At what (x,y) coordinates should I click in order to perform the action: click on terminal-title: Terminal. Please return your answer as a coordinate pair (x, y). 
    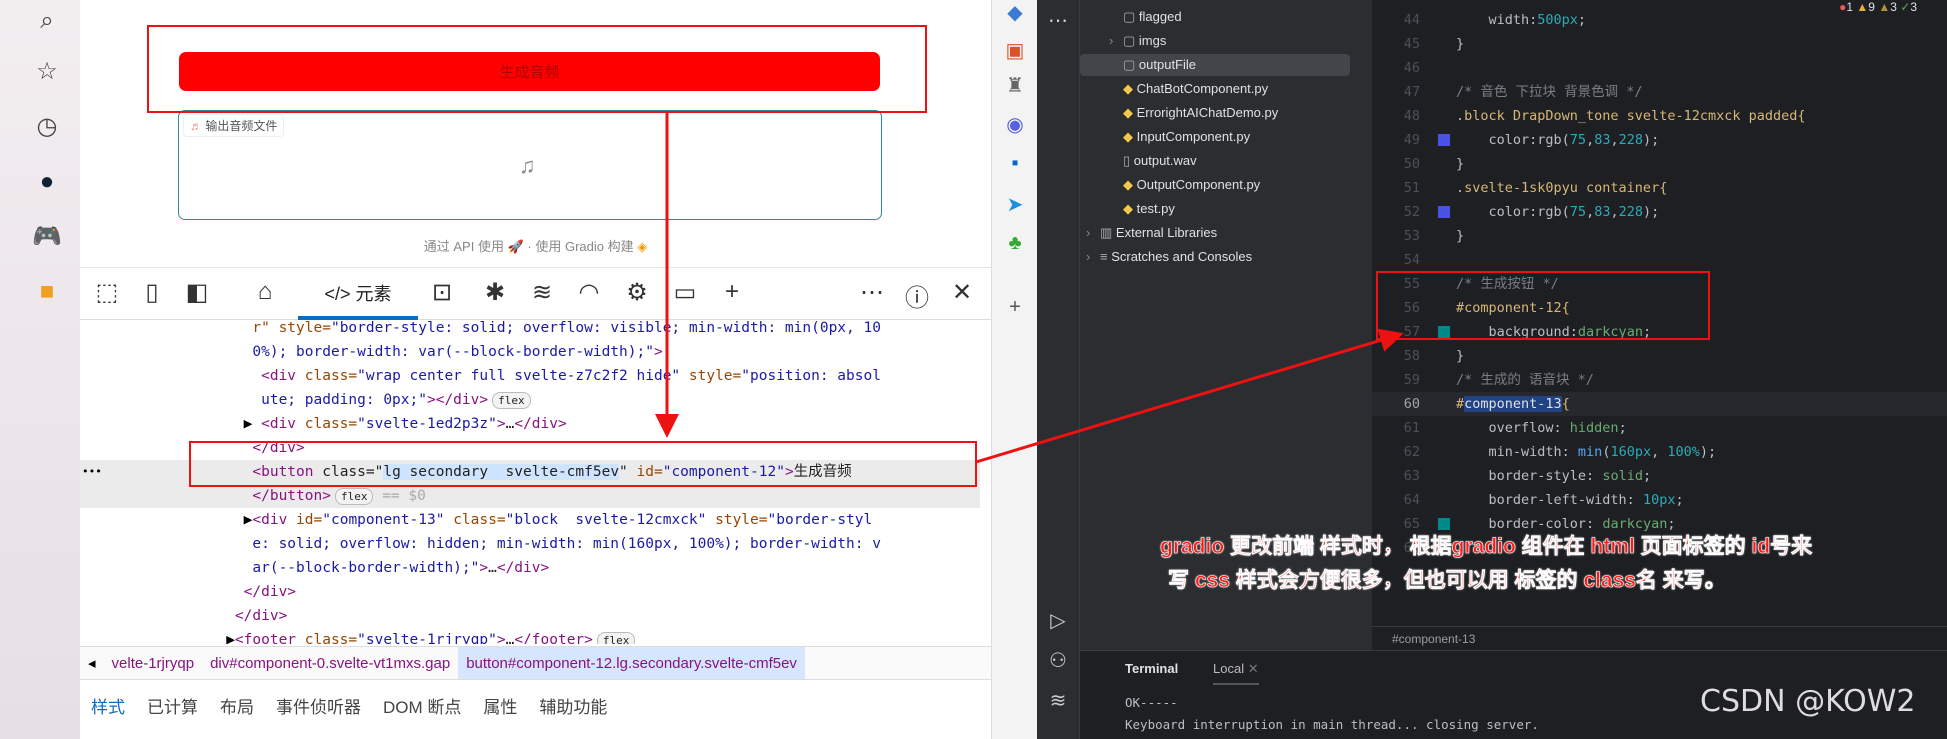
    Looking at the image, I should click on (1151, 668).